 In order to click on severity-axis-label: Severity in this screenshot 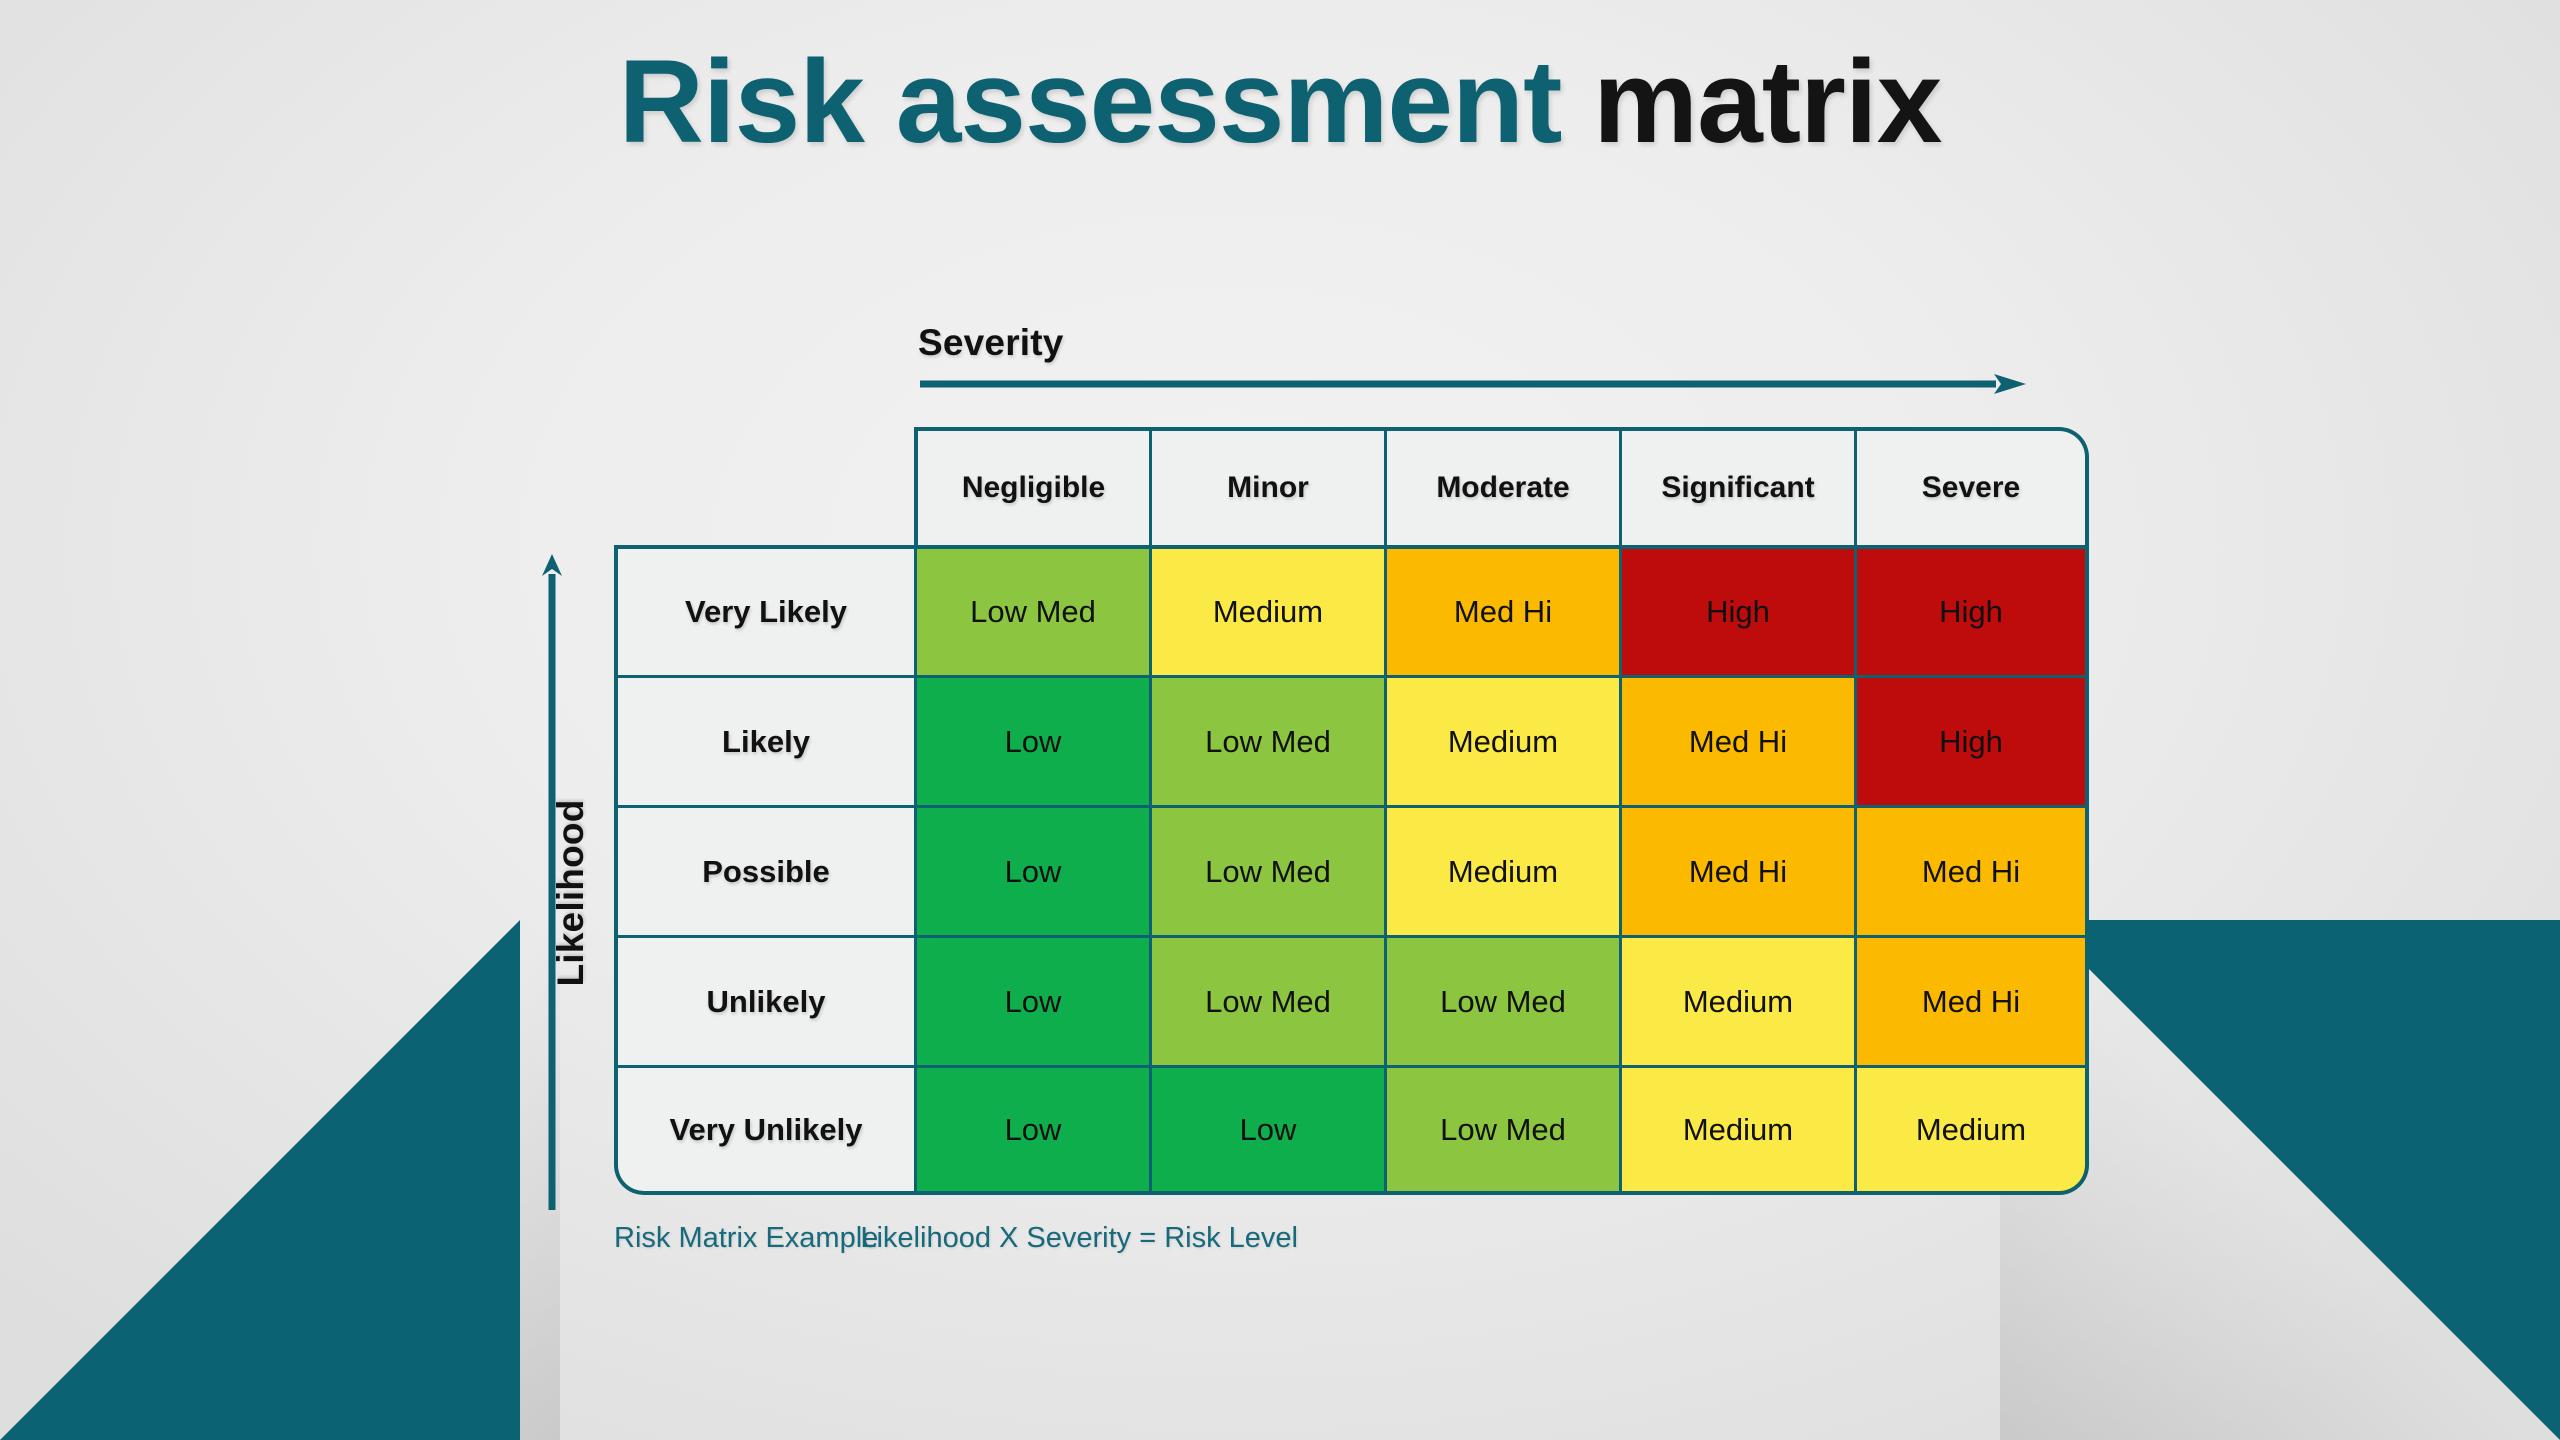, I will do `click(991, 342)`.